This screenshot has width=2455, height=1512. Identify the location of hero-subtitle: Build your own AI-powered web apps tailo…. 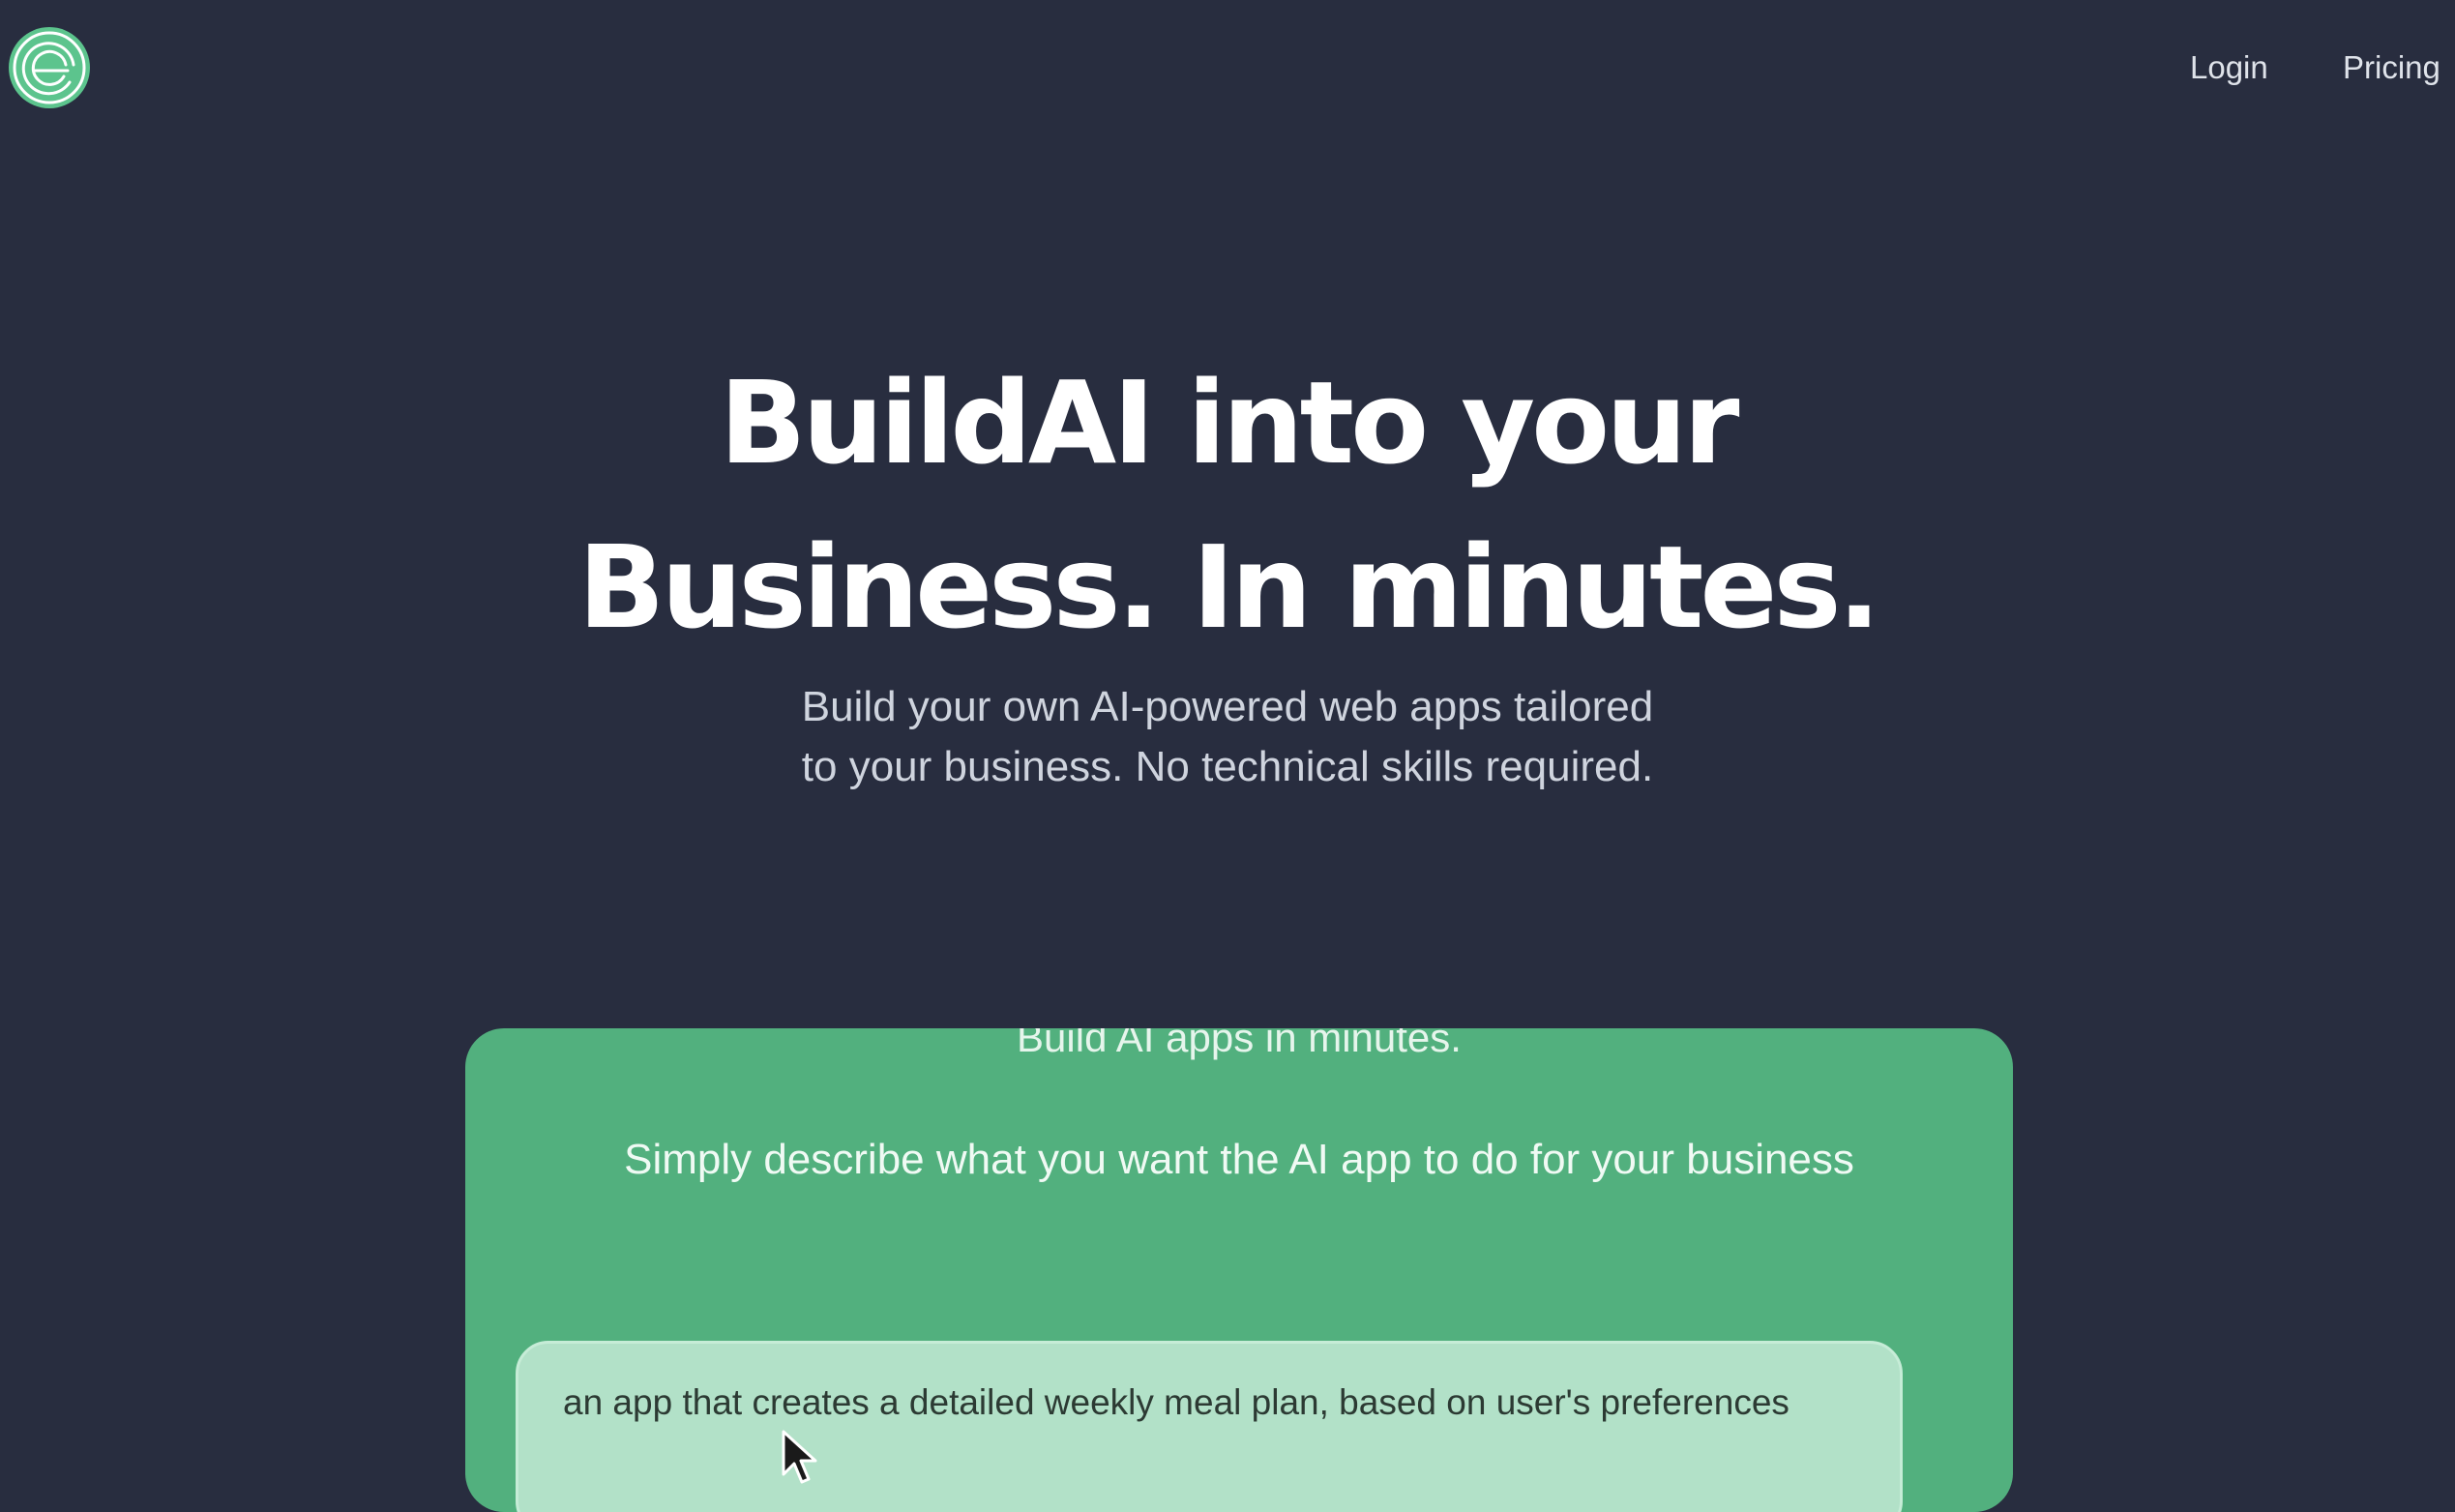
(1227, 737).